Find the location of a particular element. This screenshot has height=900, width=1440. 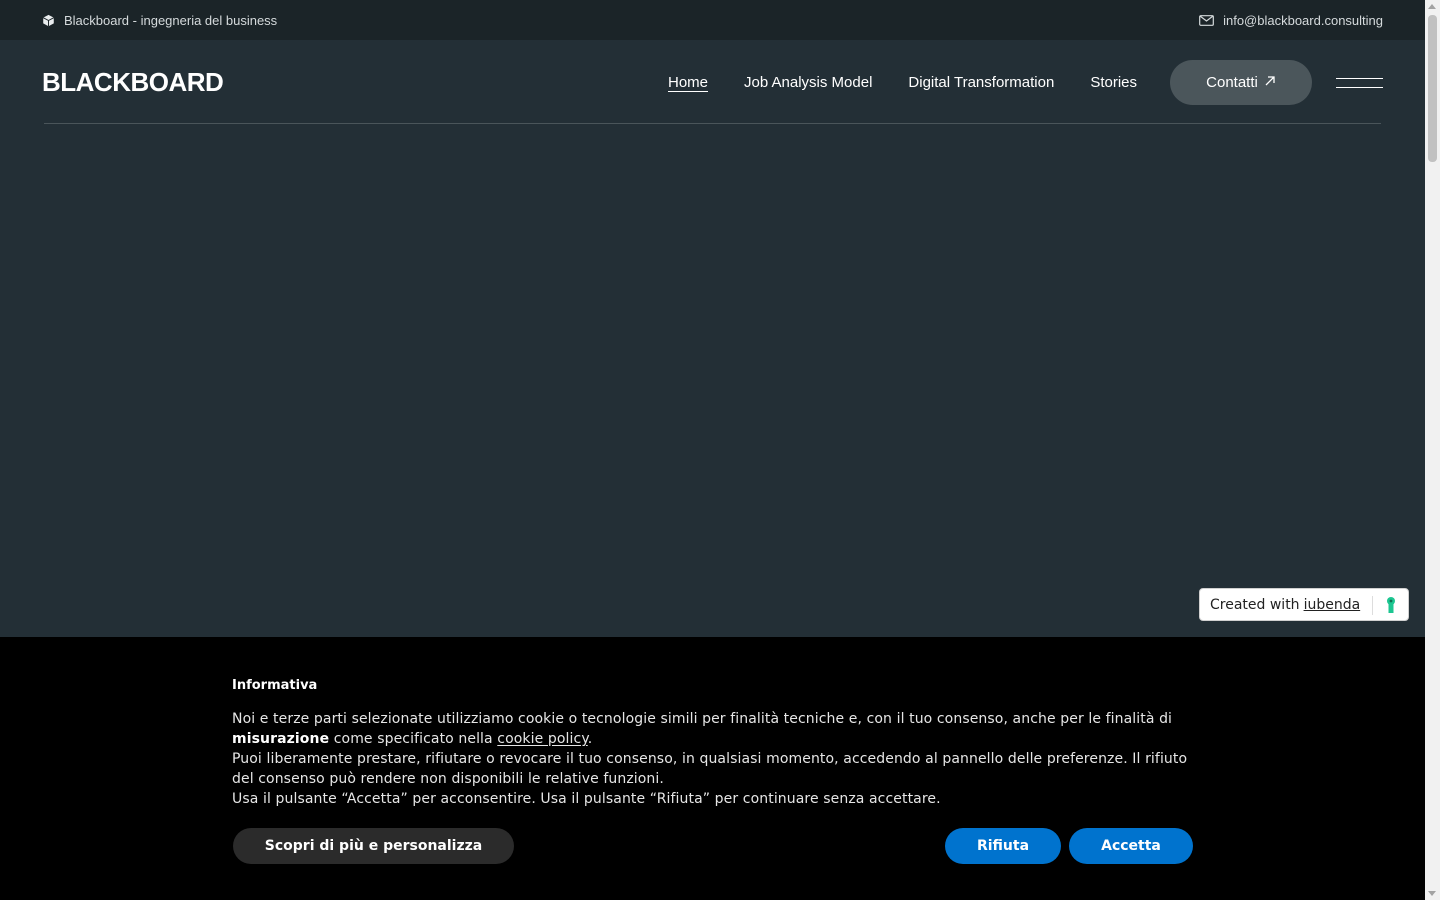

nav-job-analysis-model: Job Analysis Model is located at coordinates (808, 82).